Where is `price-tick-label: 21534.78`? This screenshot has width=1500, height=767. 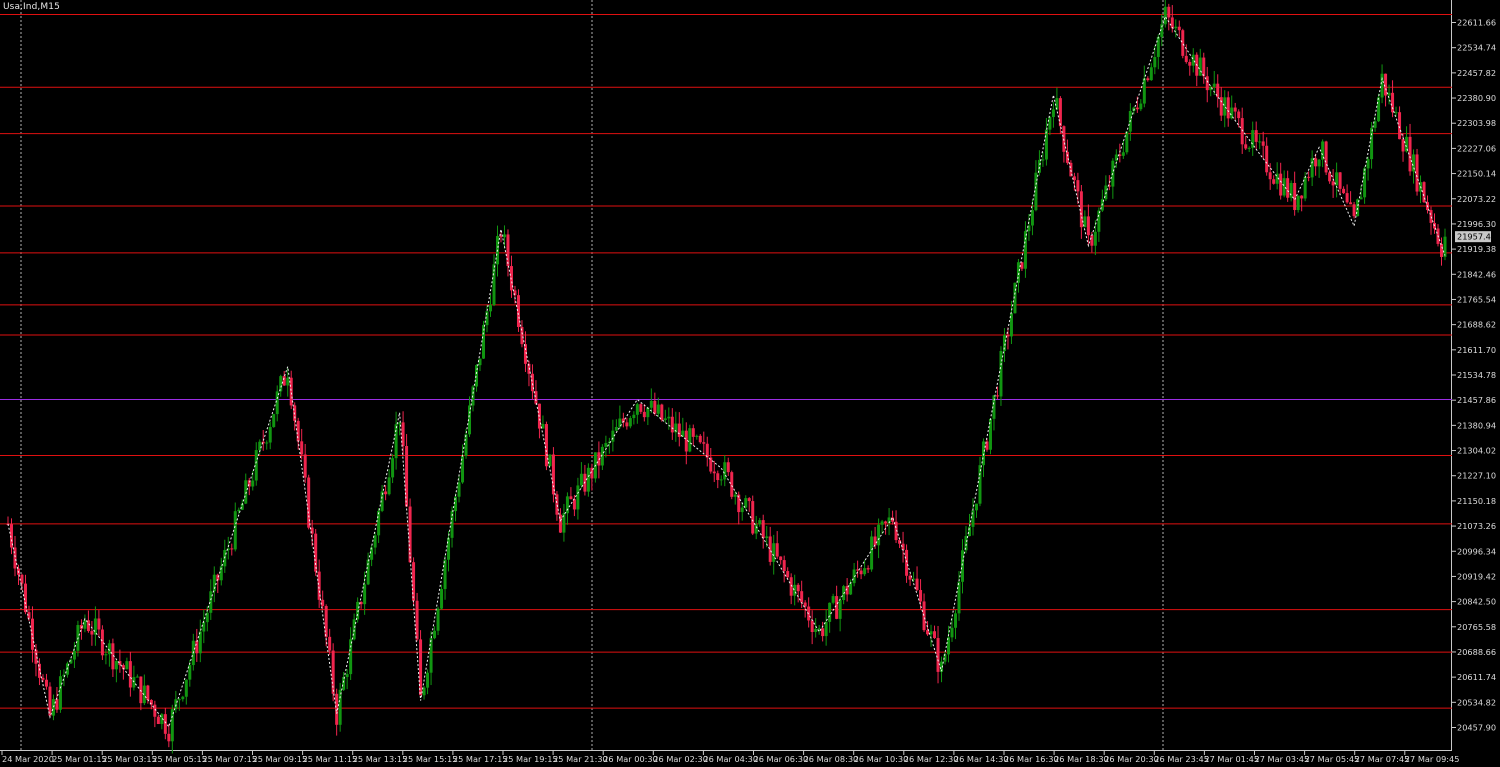
price-tick-label: 21534.78 is located at coordinates (1476, 375).